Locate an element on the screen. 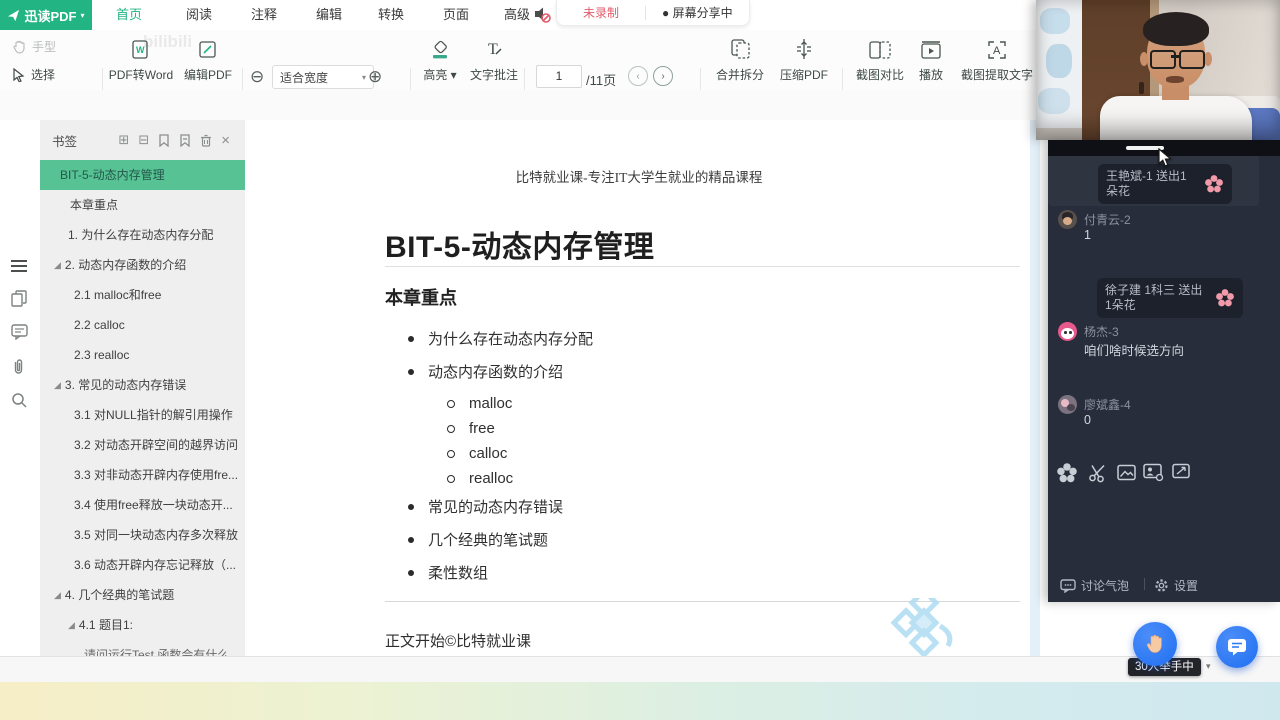 The image size is (1280, 720). prev-page-icon: ‹ is located at coordinates (638, 76).